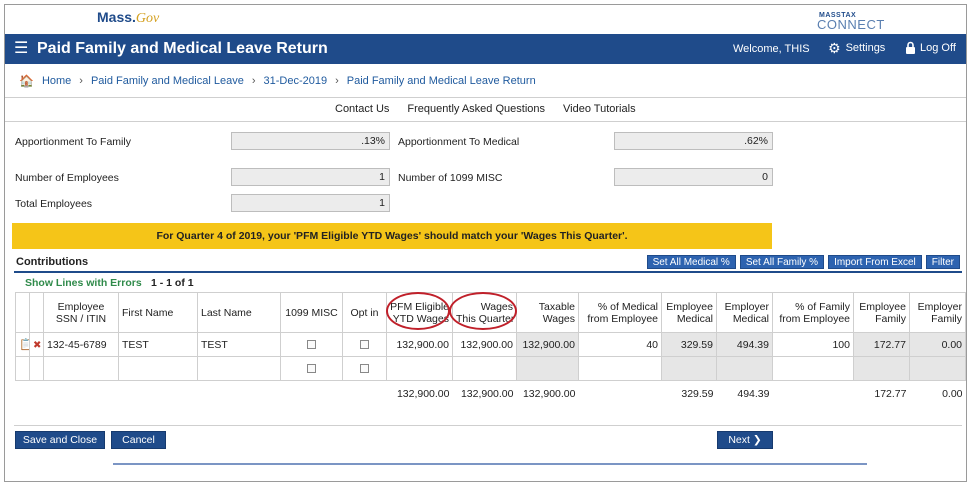 The image size is (975, 486). I want to click on cell-er-medical: 494.39, so click(744, 344).